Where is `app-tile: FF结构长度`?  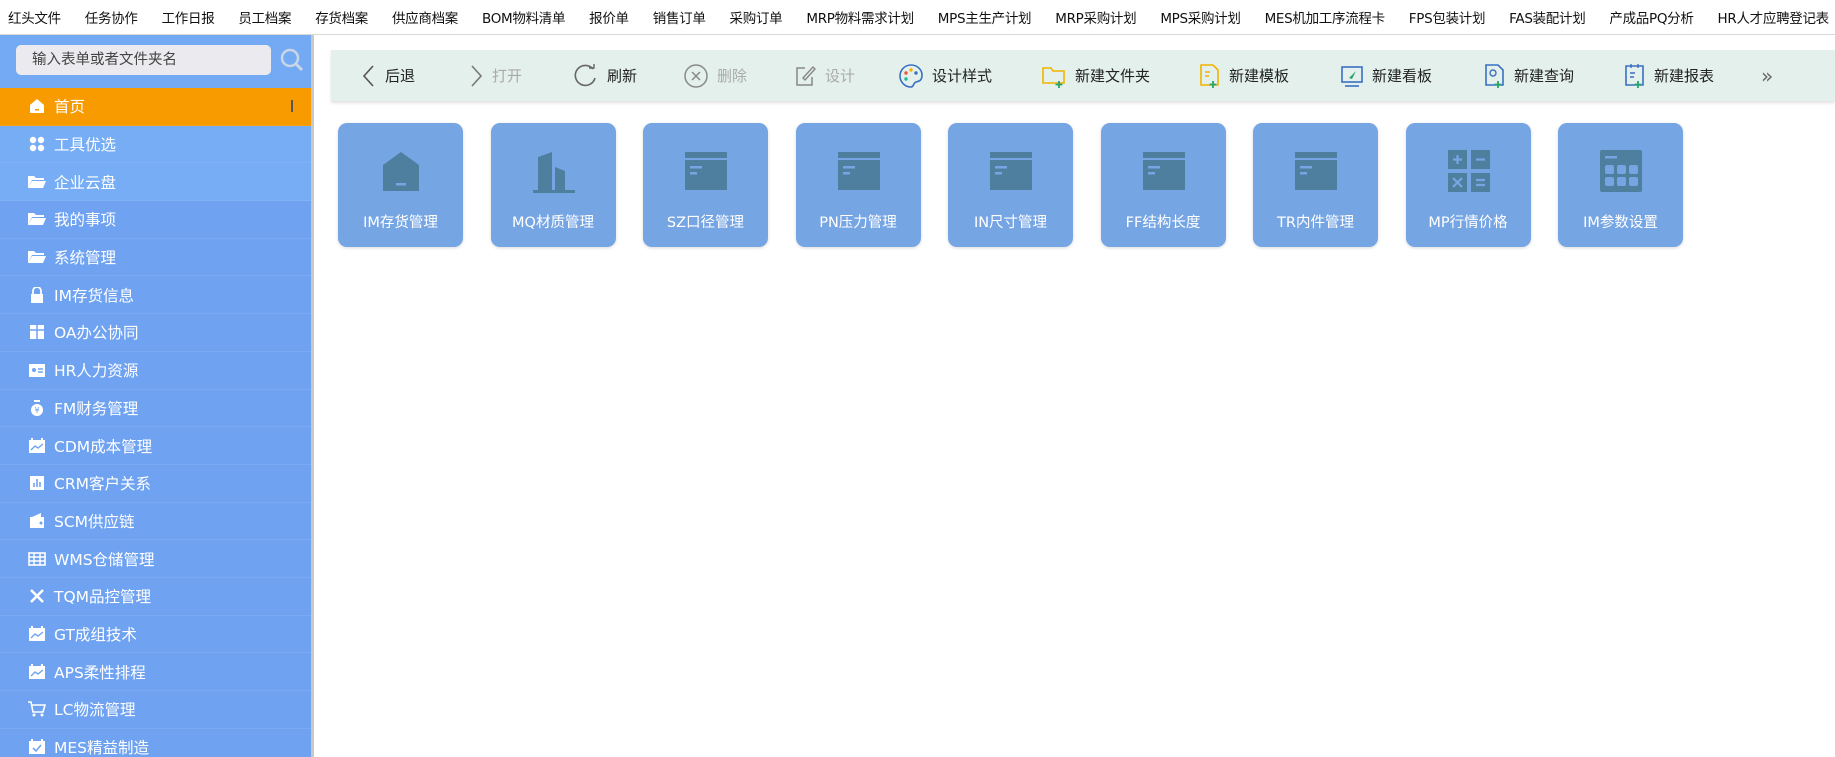
app-tile: FF结构长度 is located at coordinates (1163, 185).